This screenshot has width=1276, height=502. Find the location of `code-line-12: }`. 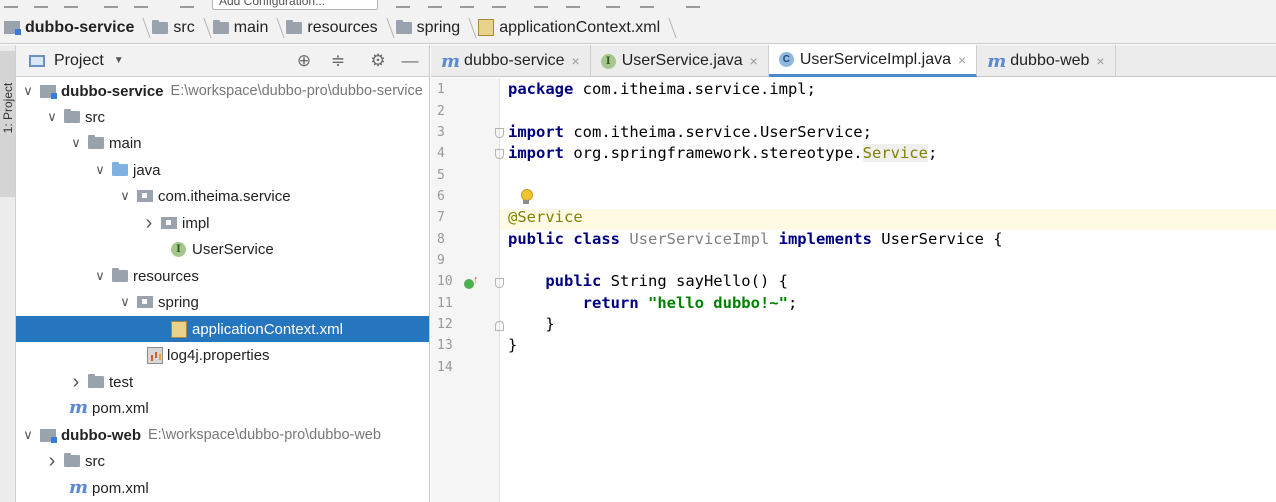

code-line-12: } is located at coordinates (531, 324).